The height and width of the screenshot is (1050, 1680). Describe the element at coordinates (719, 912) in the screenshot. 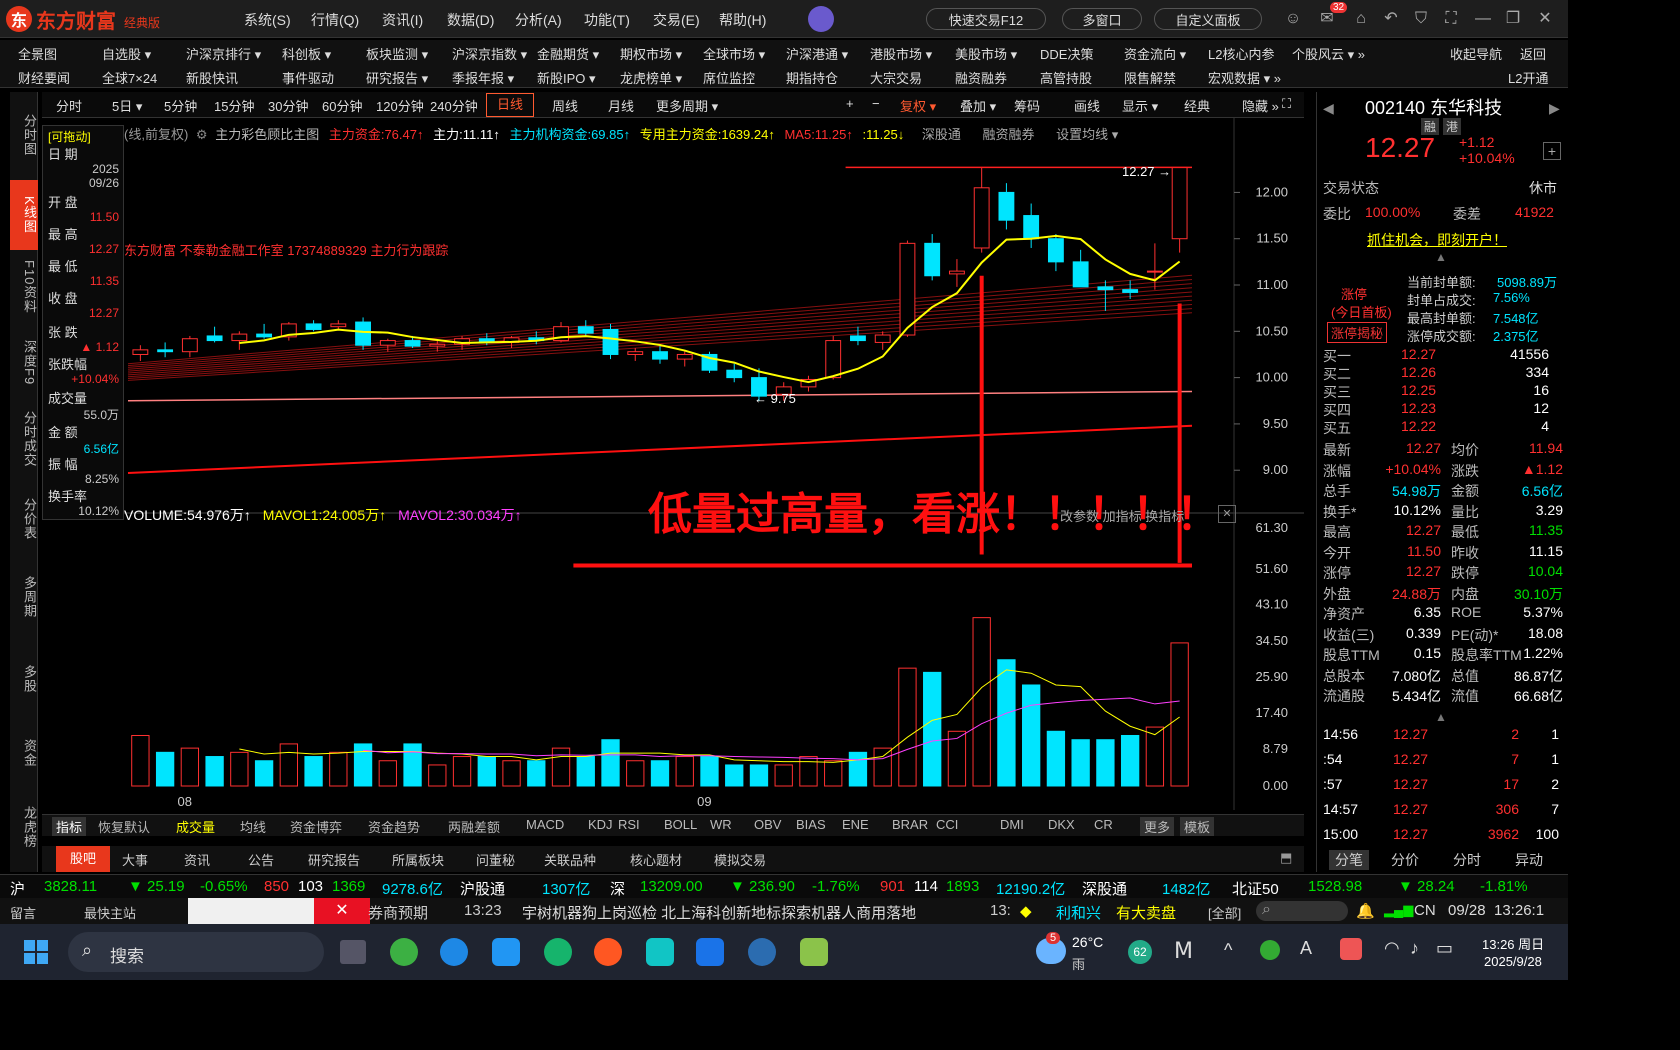

I see `news-headline: 宇树机器狗上岗巡检 北上海科创新地标探索机器人商用落地` at that location.